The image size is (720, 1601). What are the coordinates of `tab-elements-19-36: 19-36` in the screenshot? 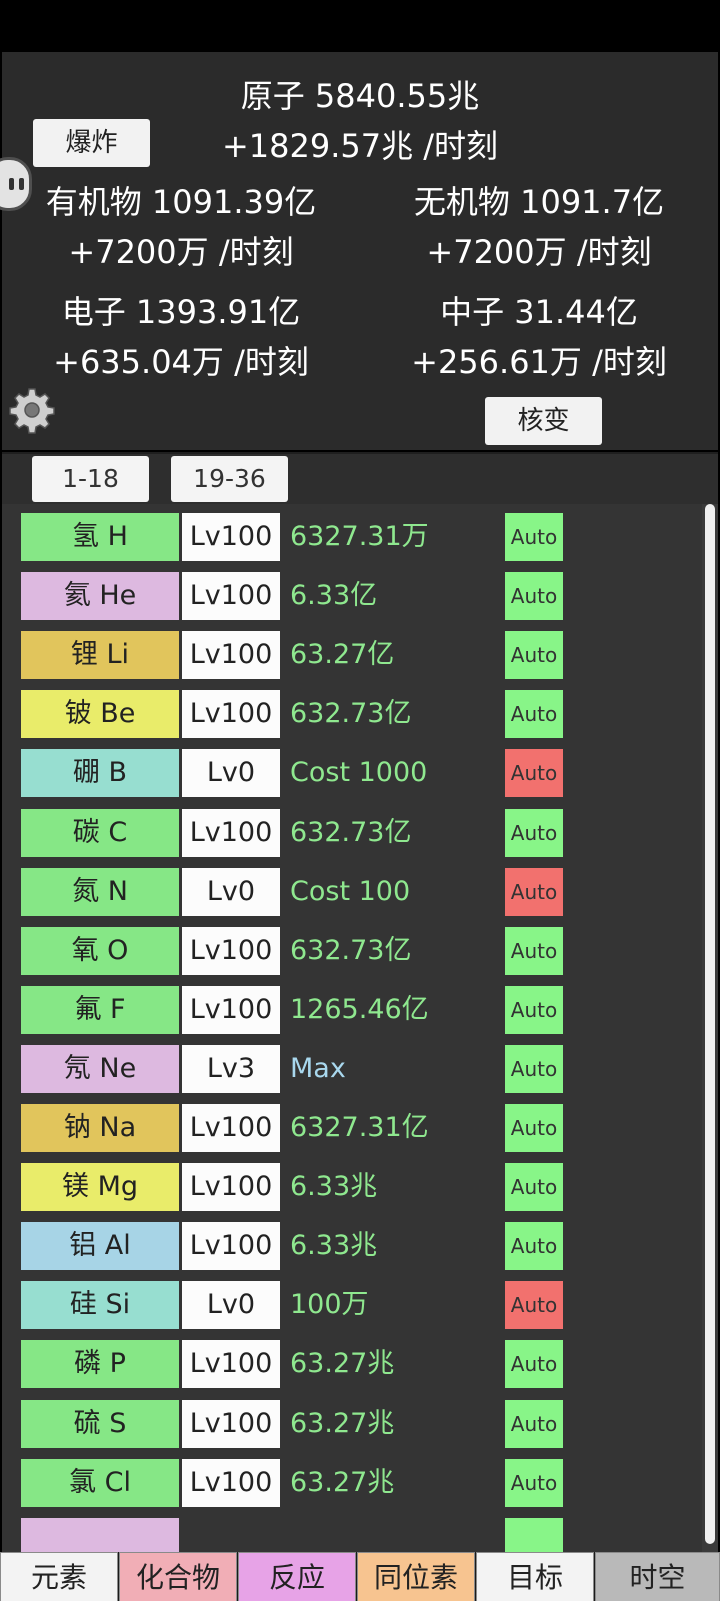 It's located at (229, 479).